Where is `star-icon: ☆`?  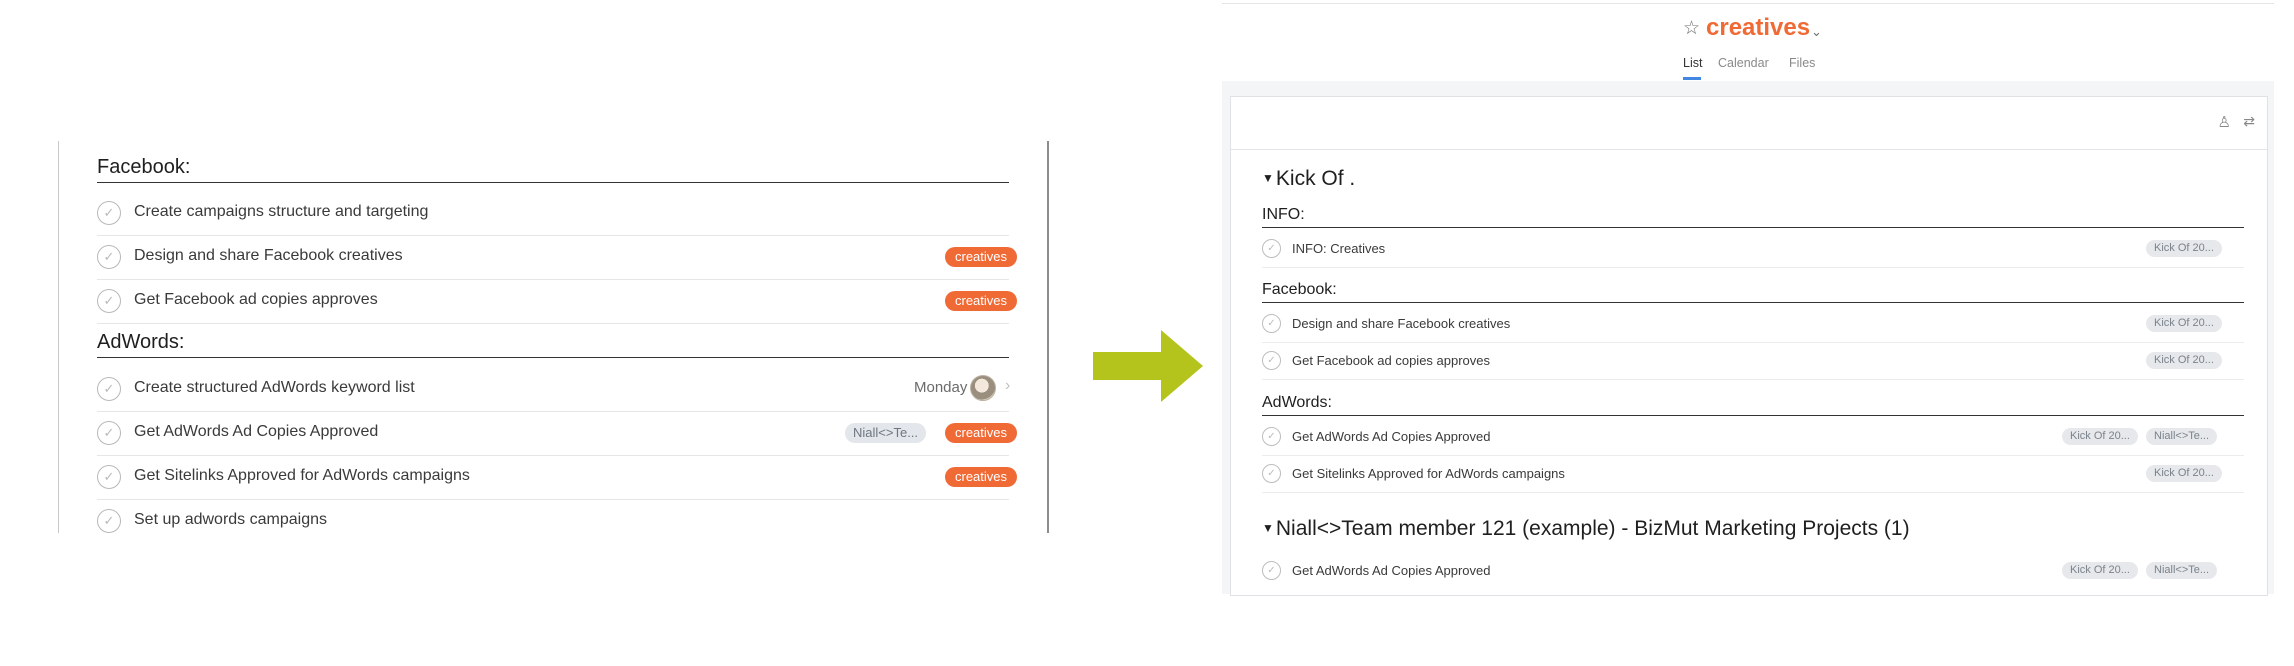 star-icon: ☆ is located at coordinates (1691, 28).